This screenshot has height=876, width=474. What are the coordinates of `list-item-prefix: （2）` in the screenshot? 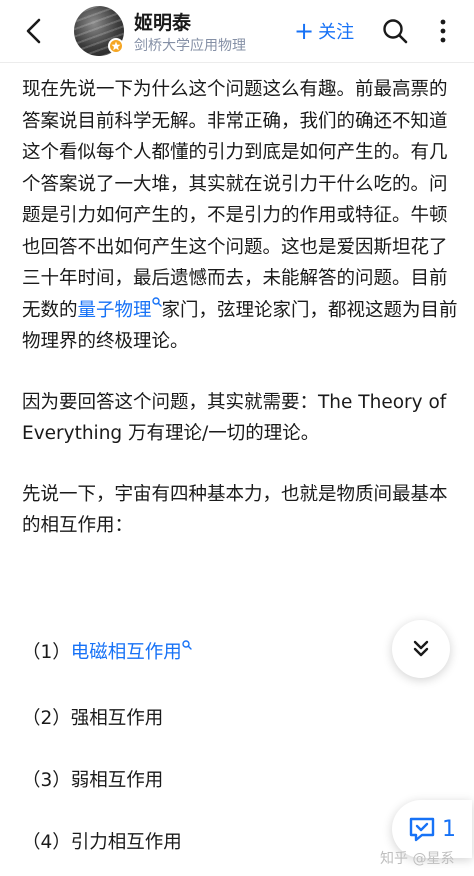 It's located at (46, 718).